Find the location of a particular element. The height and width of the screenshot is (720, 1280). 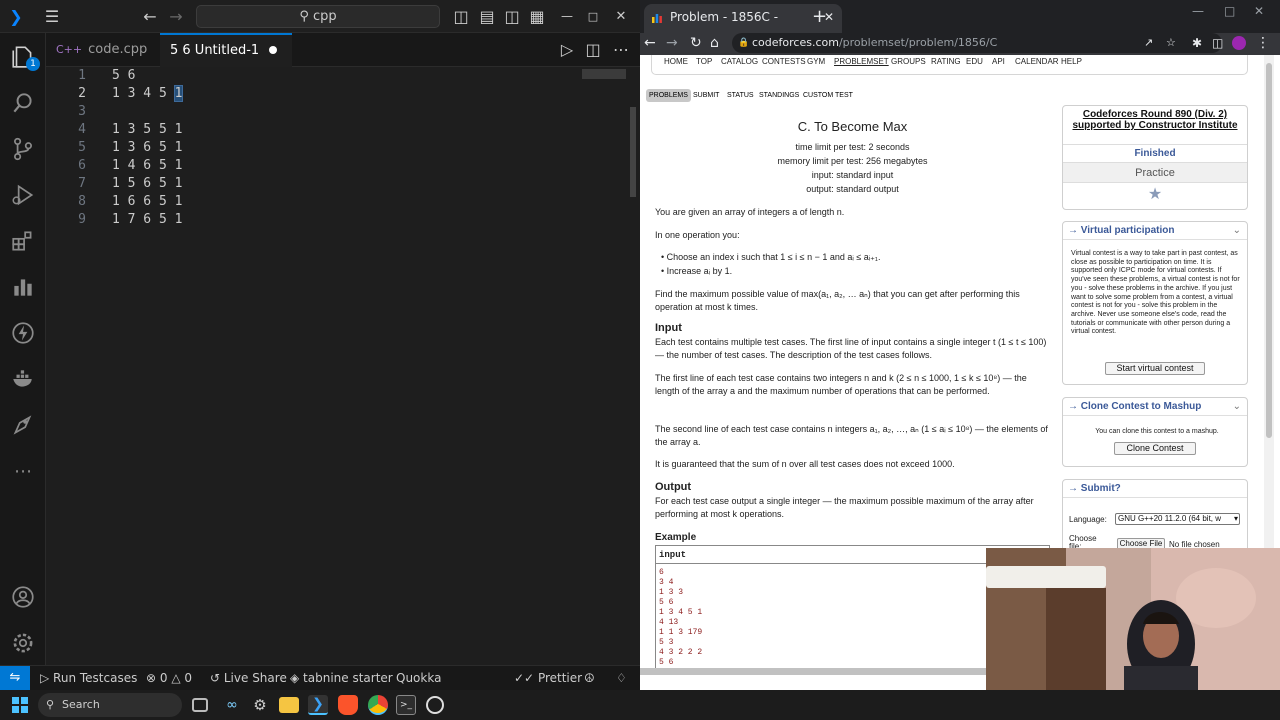

language-select: GNU G++20 11.2.0 (64 bit, w ▾ is located at coordinates (1177, 519).